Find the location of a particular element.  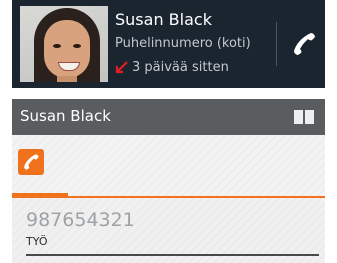

avatar-eye-left is located at coordinates (57, 46).